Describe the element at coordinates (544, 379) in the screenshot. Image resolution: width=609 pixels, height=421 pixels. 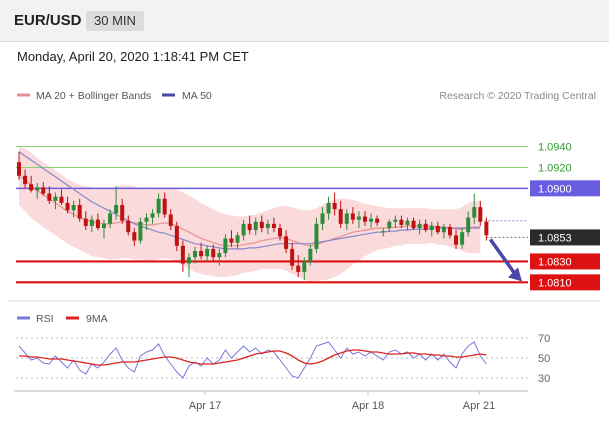
I see `rsi-tick-30: 30` at that location.